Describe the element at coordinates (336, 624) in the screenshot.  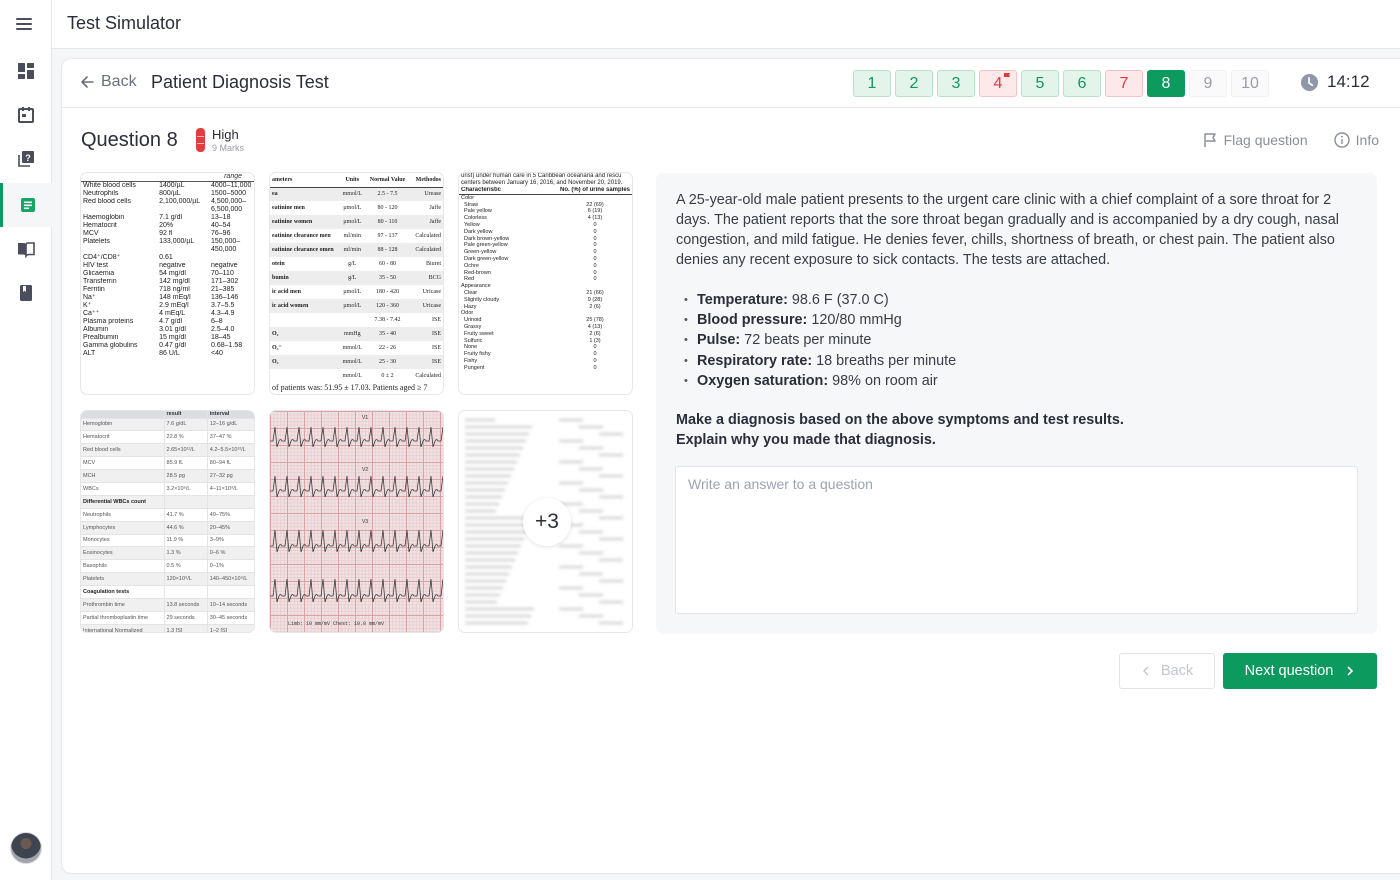
I see `ecg-calibration-label: Limb: 10 mm/mV Chest: 10.0 mm/mV` at that location.